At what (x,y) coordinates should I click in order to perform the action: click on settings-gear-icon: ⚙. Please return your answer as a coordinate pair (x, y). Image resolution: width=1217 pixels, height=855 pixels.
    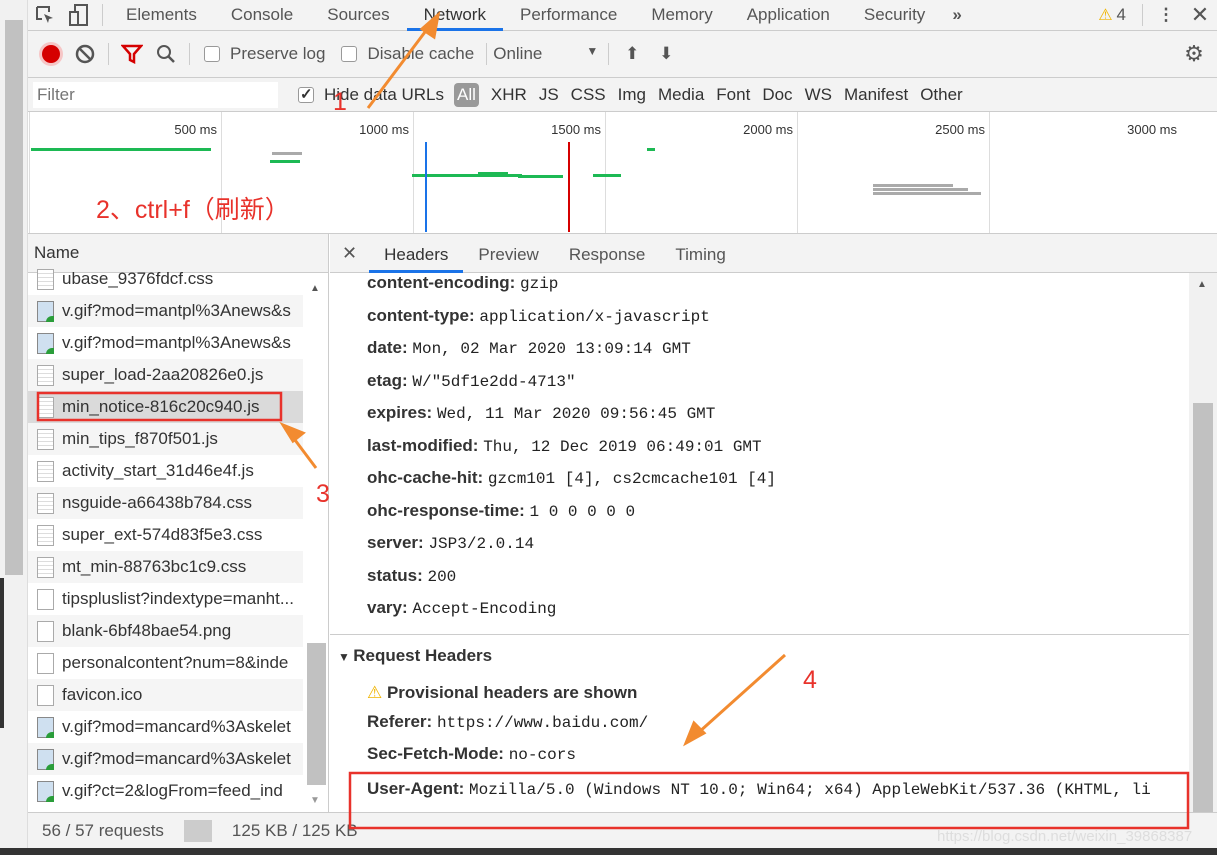
    Looking at the image, I should click on (1194, 54).